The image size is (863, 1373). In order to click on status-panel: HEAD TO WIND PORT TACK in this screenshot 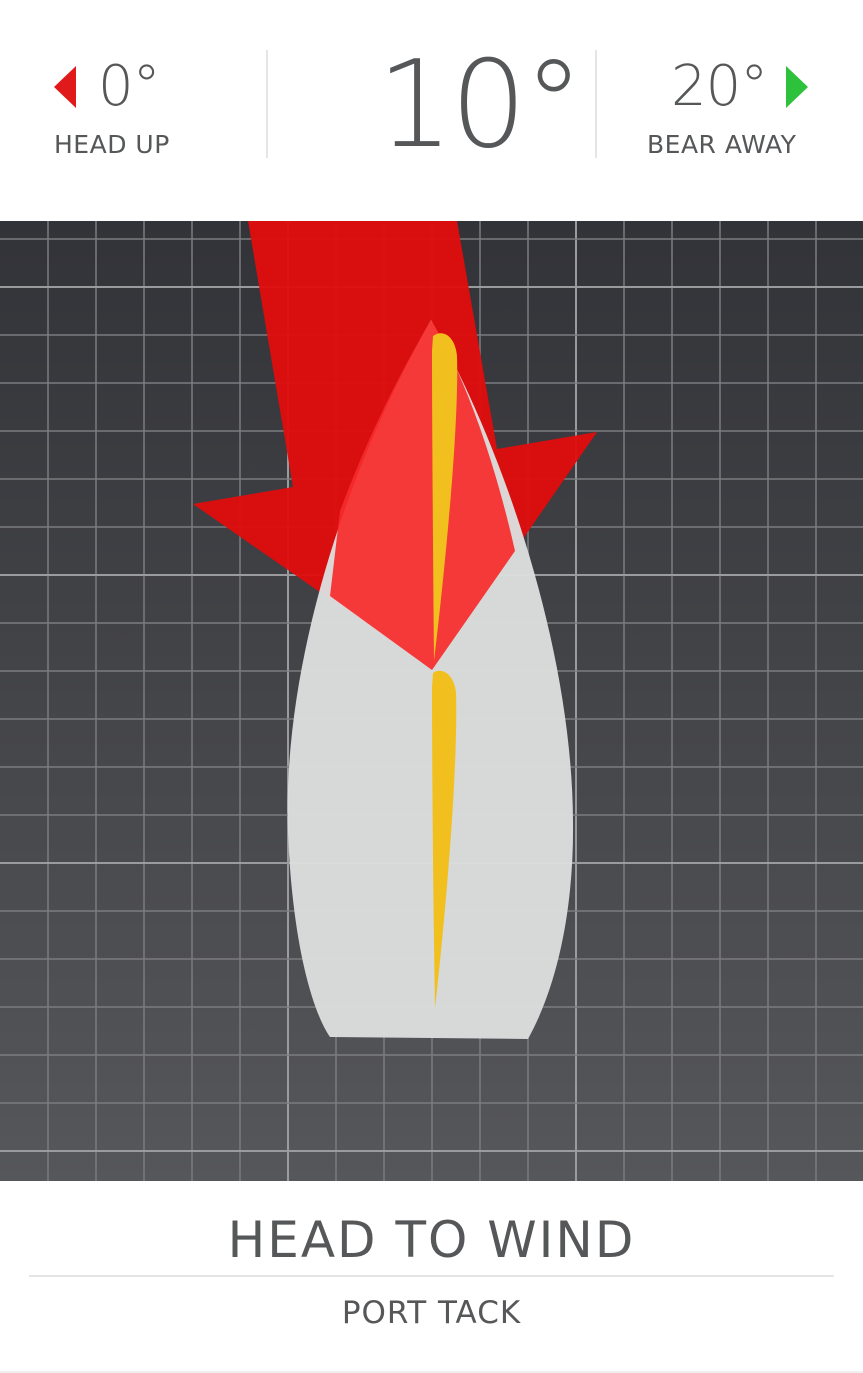, I will do `click(431, 1277)`.